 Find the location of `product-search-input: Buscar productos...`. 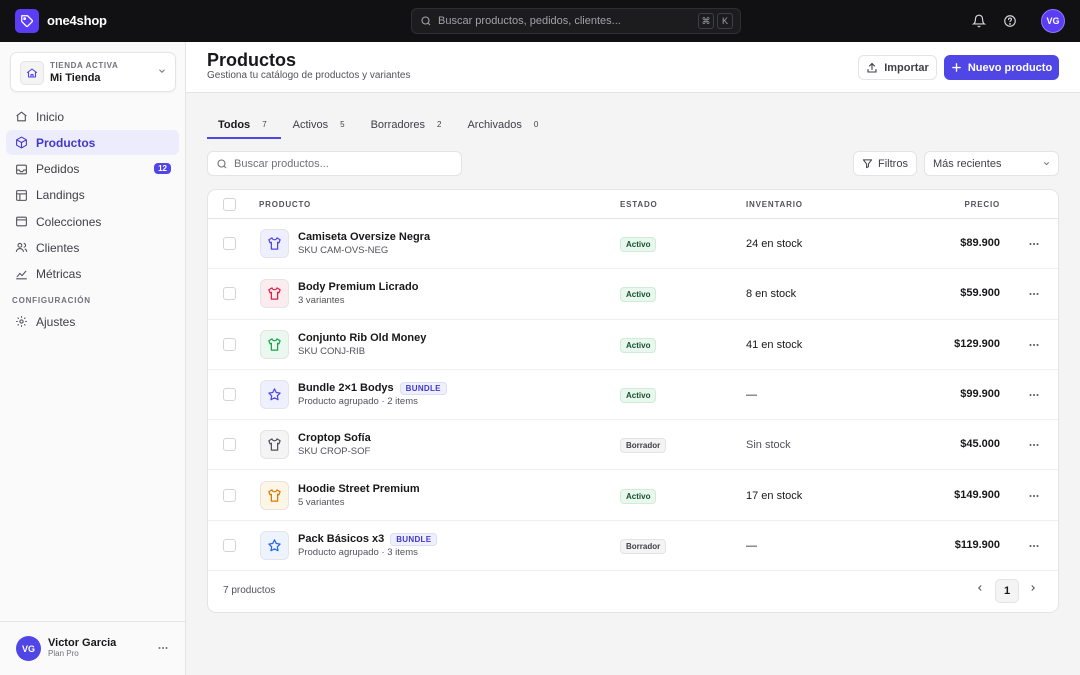

product-search-input: Buscar productos... is located at coordinates (334, 163).